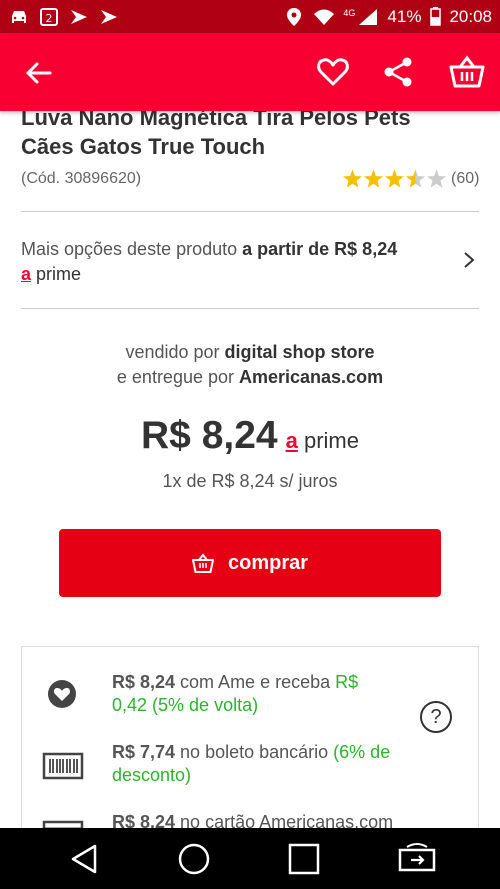 This screenshot has height=889, width=500. What do you see at coordinates (311, 377) in the screenshot?
I see `delivery-name: Americanas.com` at bounding box center [311, 377].